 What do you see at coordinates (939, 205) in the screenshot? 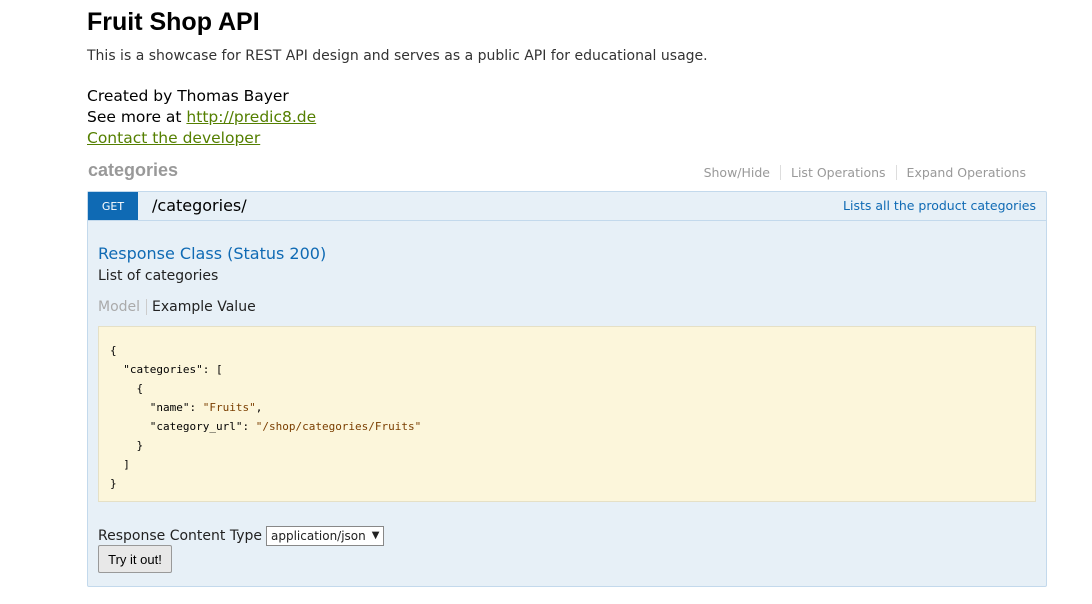
I see `operation-summary: Lists all the product categories` at bounding box center [939, 205].